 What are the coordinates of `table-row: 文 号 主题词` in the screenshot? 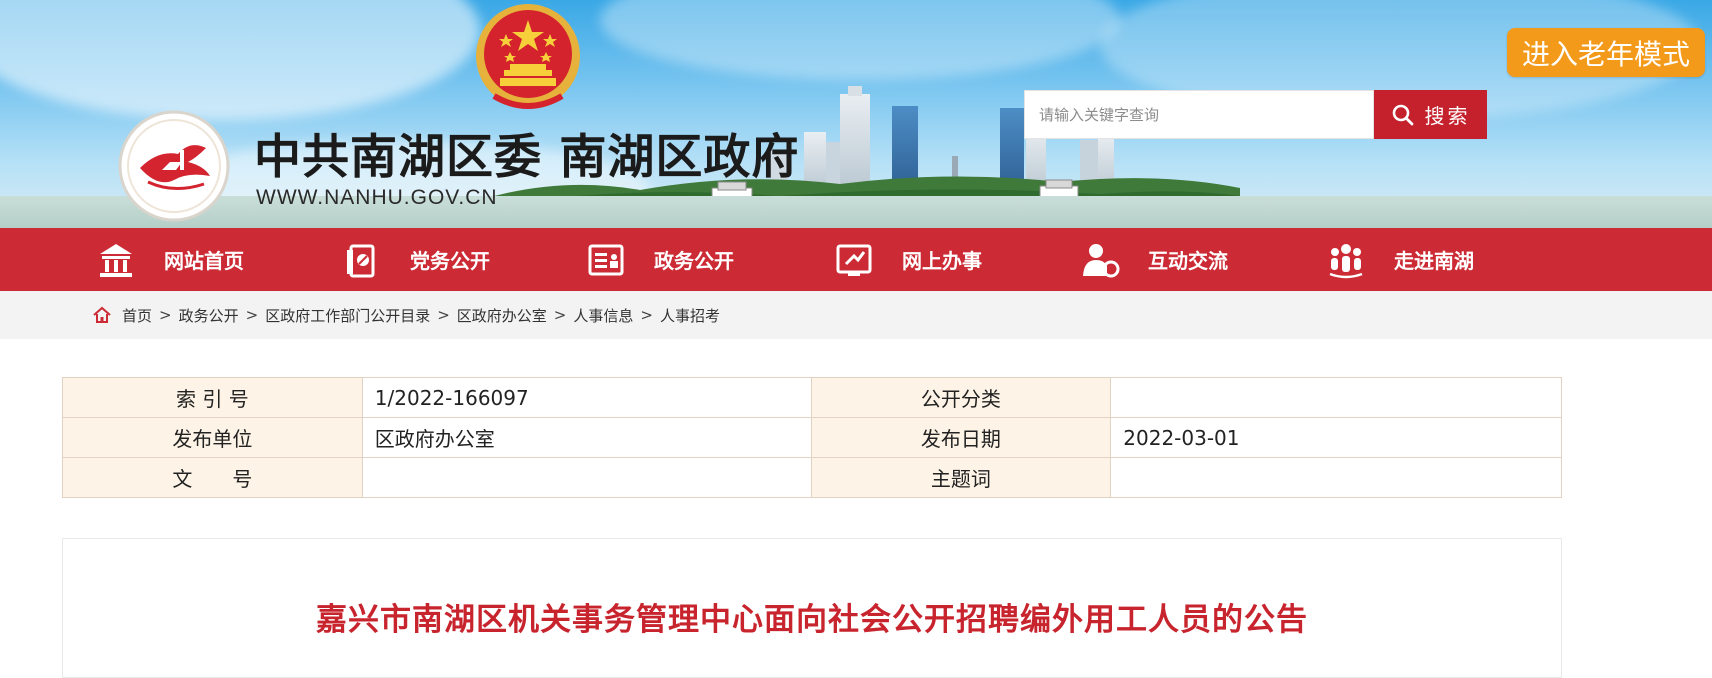 It's located at (812, 477).